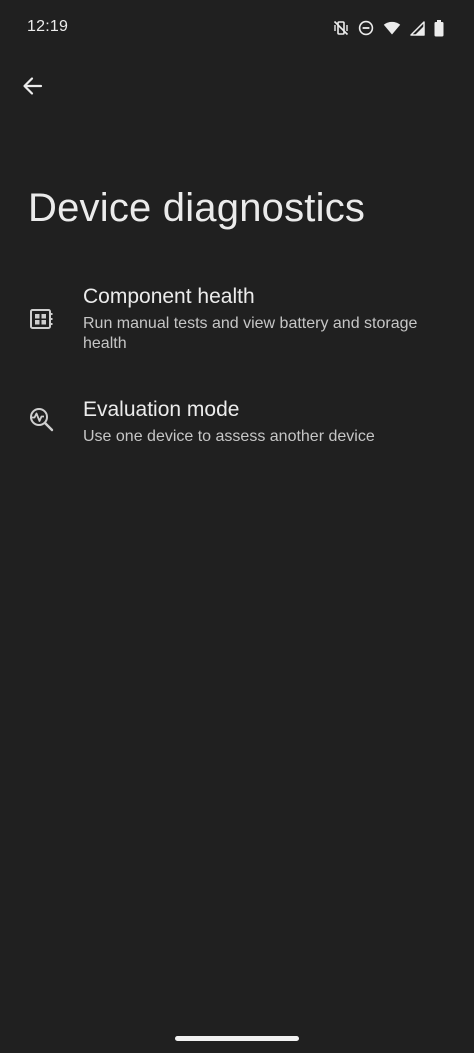  I want to click on do-not-disturb-icon, so click(366, 28).